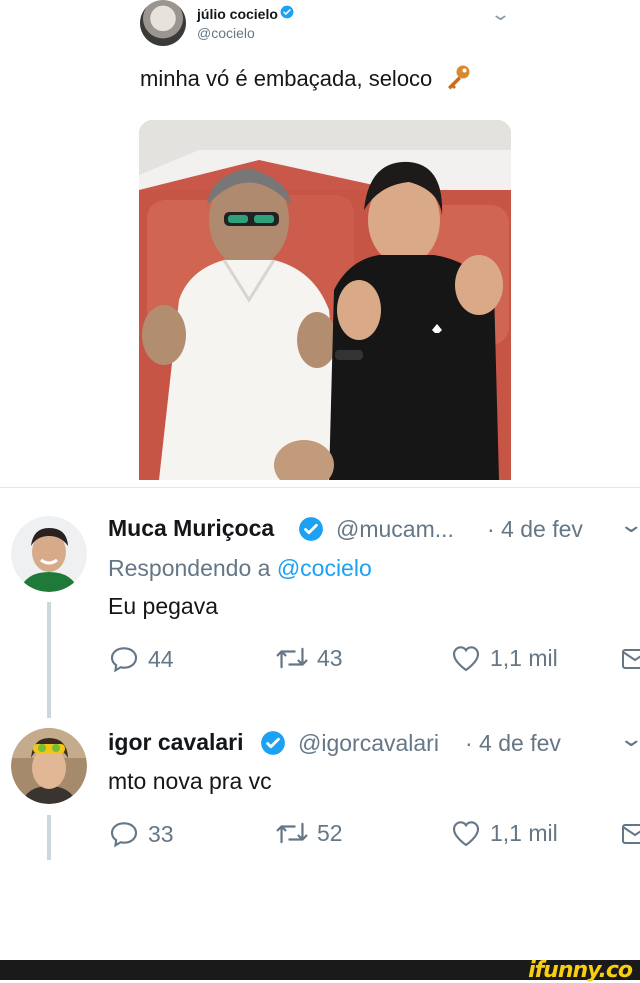 The height and width of the screenshot is (983, 640). Describe the element at coordinates (161, 658) in the screenshot. I see `reply-count: 44` at that location.